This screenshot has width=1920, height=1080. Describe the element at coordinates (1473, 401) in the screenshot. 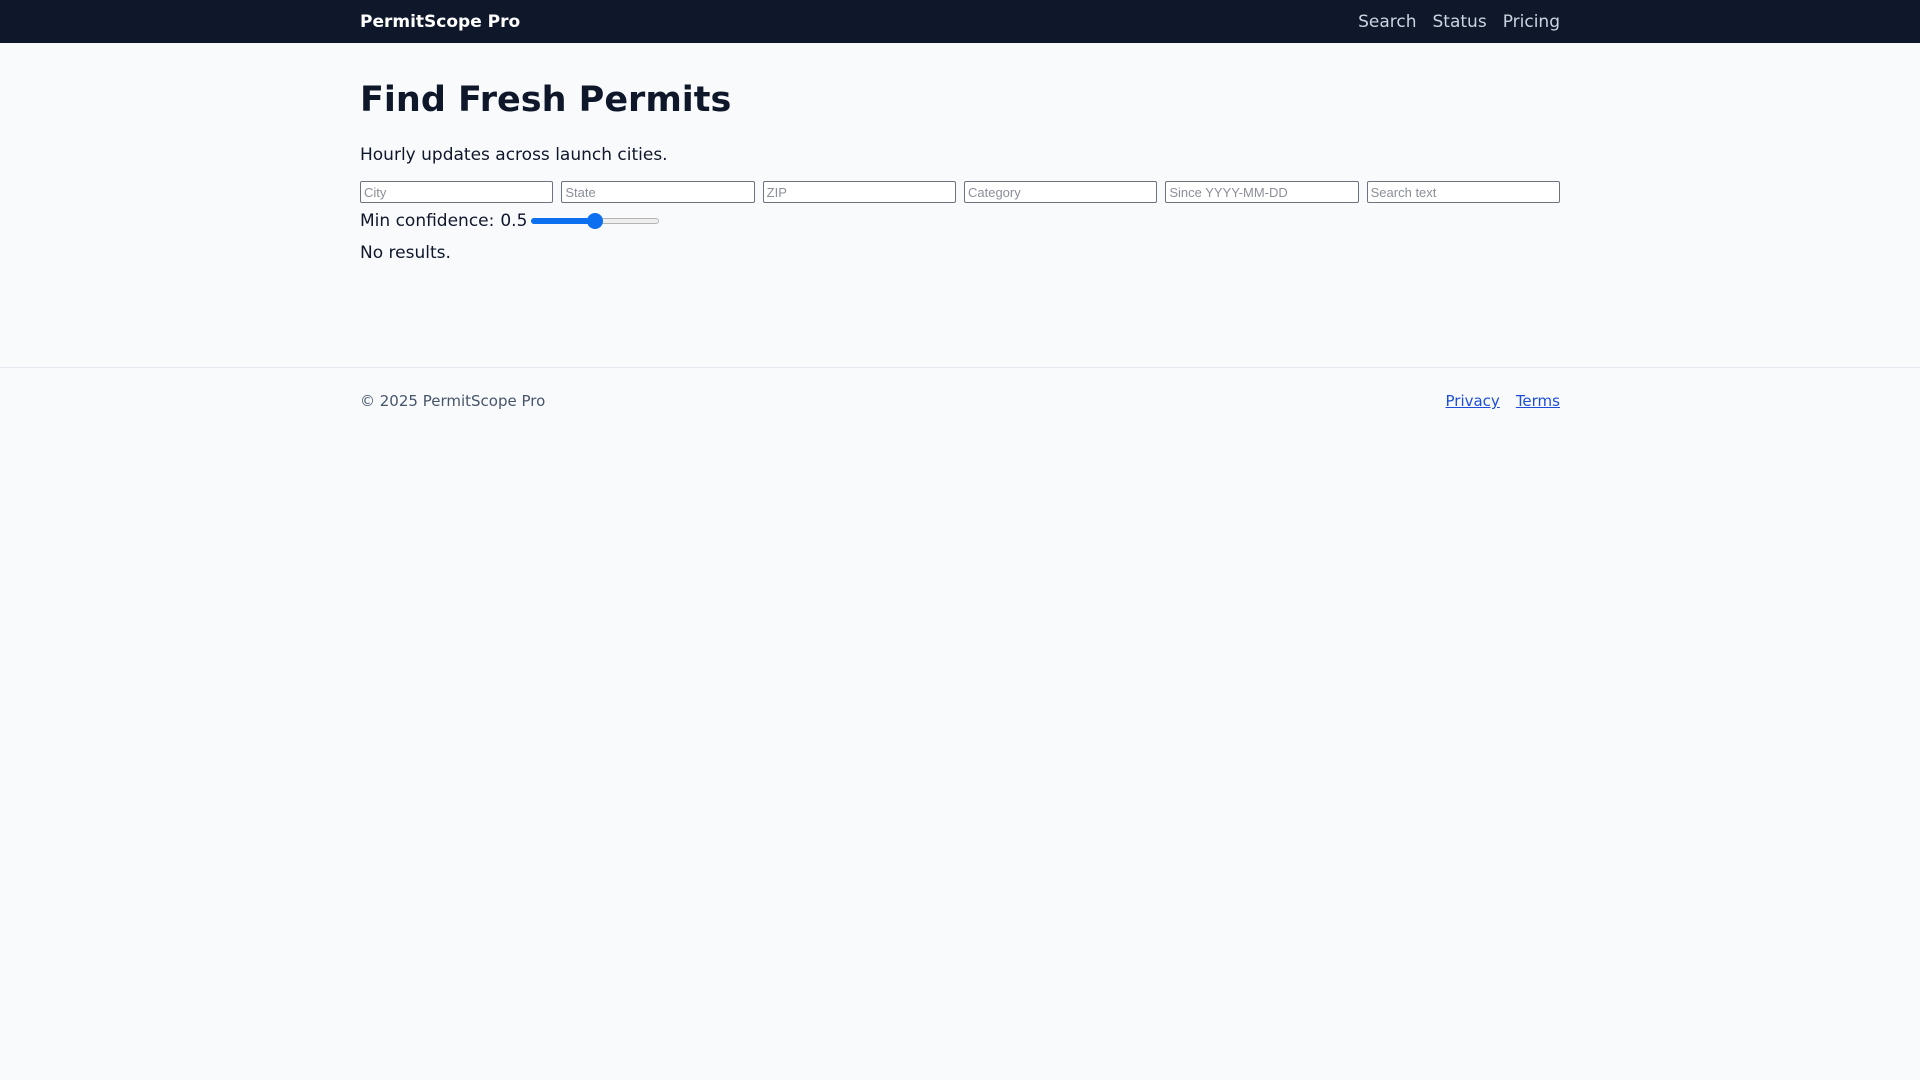

I see `privacy-link: Privacy` at that location.